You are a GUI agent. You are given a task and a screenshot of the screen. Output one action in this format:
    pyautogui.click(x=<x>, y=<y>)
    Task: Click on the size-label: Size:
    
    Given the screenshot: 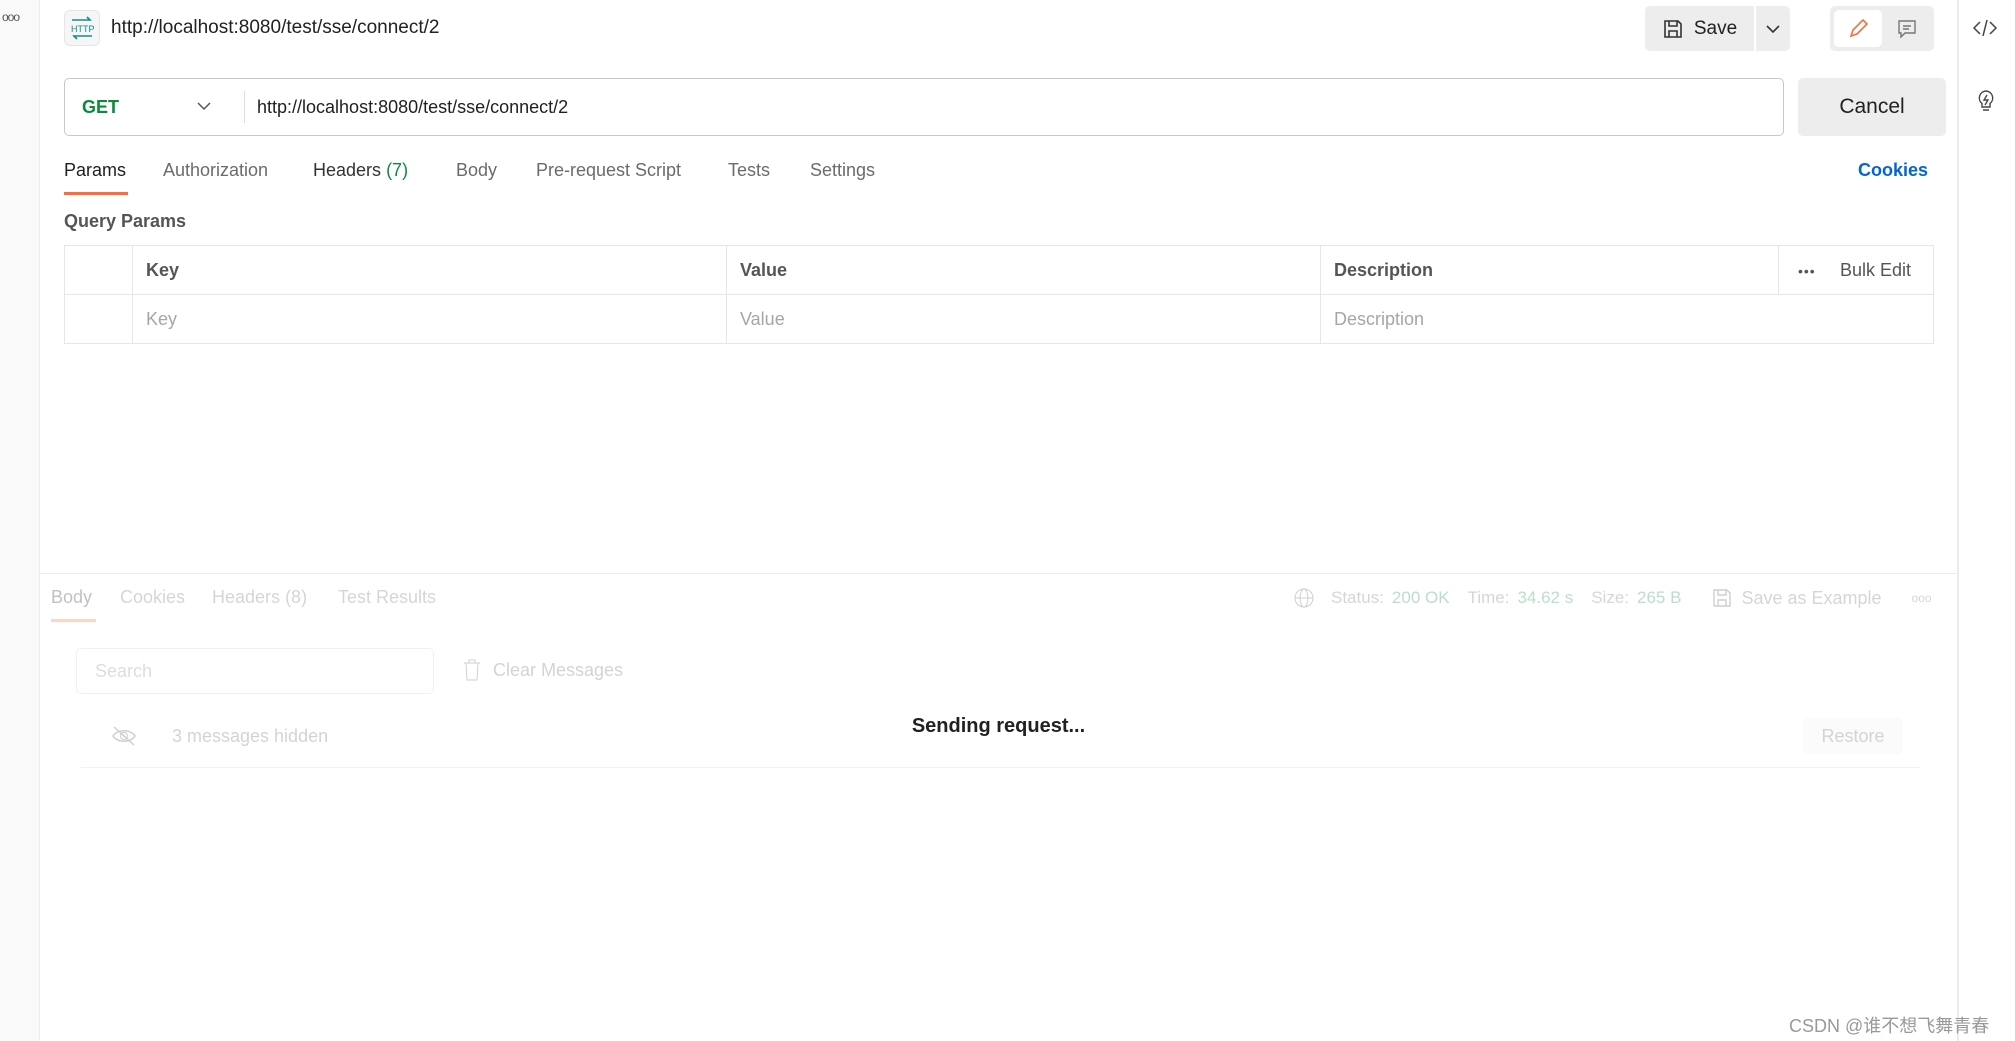 What is the action you would take?
    pyautogui.click(x=1610, y=597)
    